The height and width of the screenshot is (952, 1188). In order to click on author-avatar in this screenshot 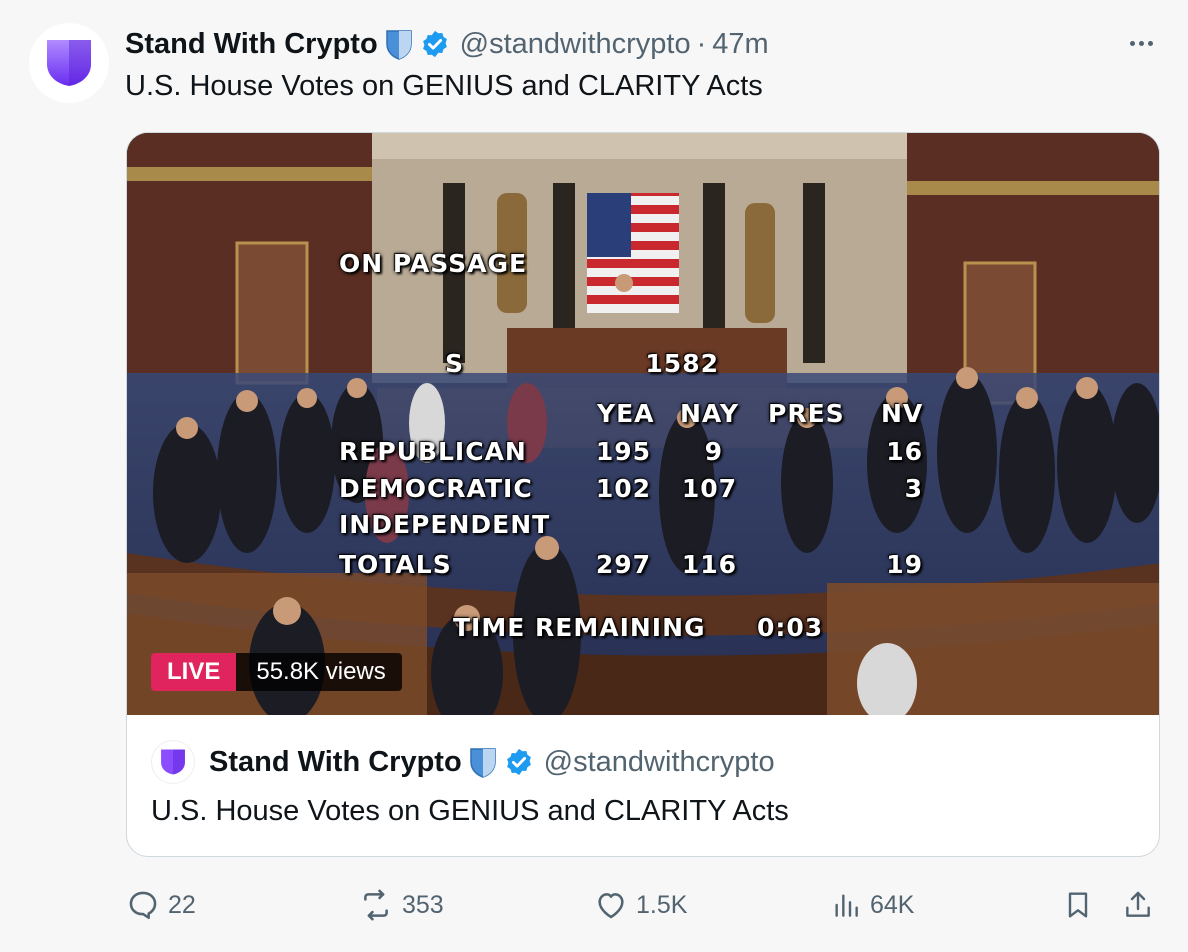, I will do `click(69, 63)`.